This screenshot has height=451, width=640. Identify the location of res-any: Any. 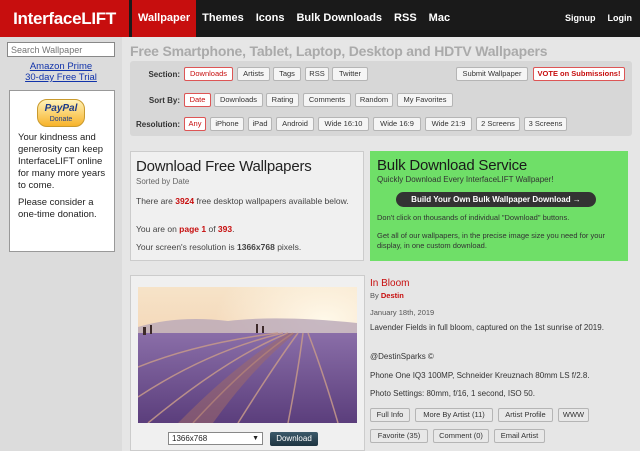
(195, 124).